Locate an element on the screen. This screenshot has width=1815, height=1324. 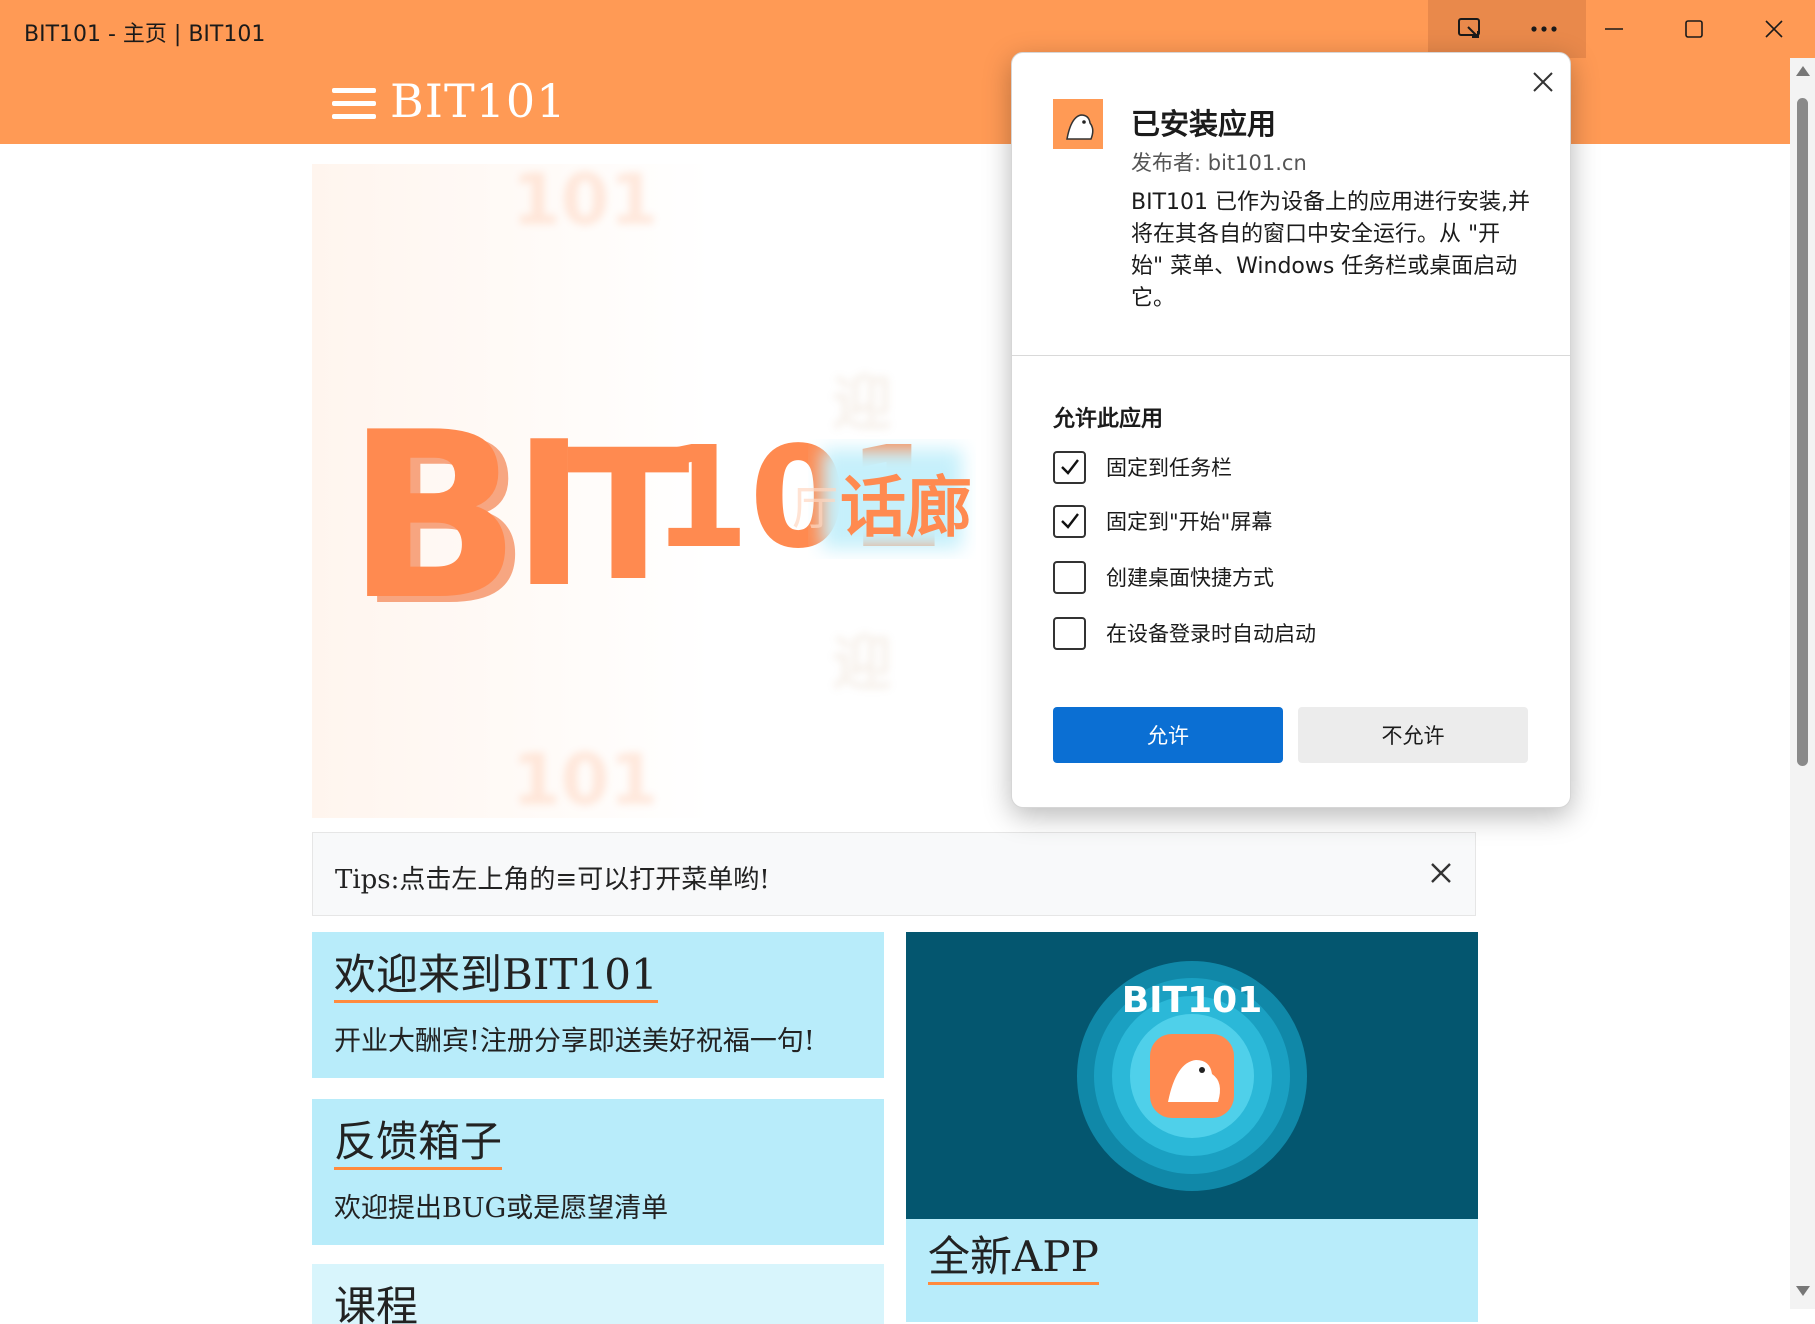
hamburger-icon is located at coordinates (354, 105).